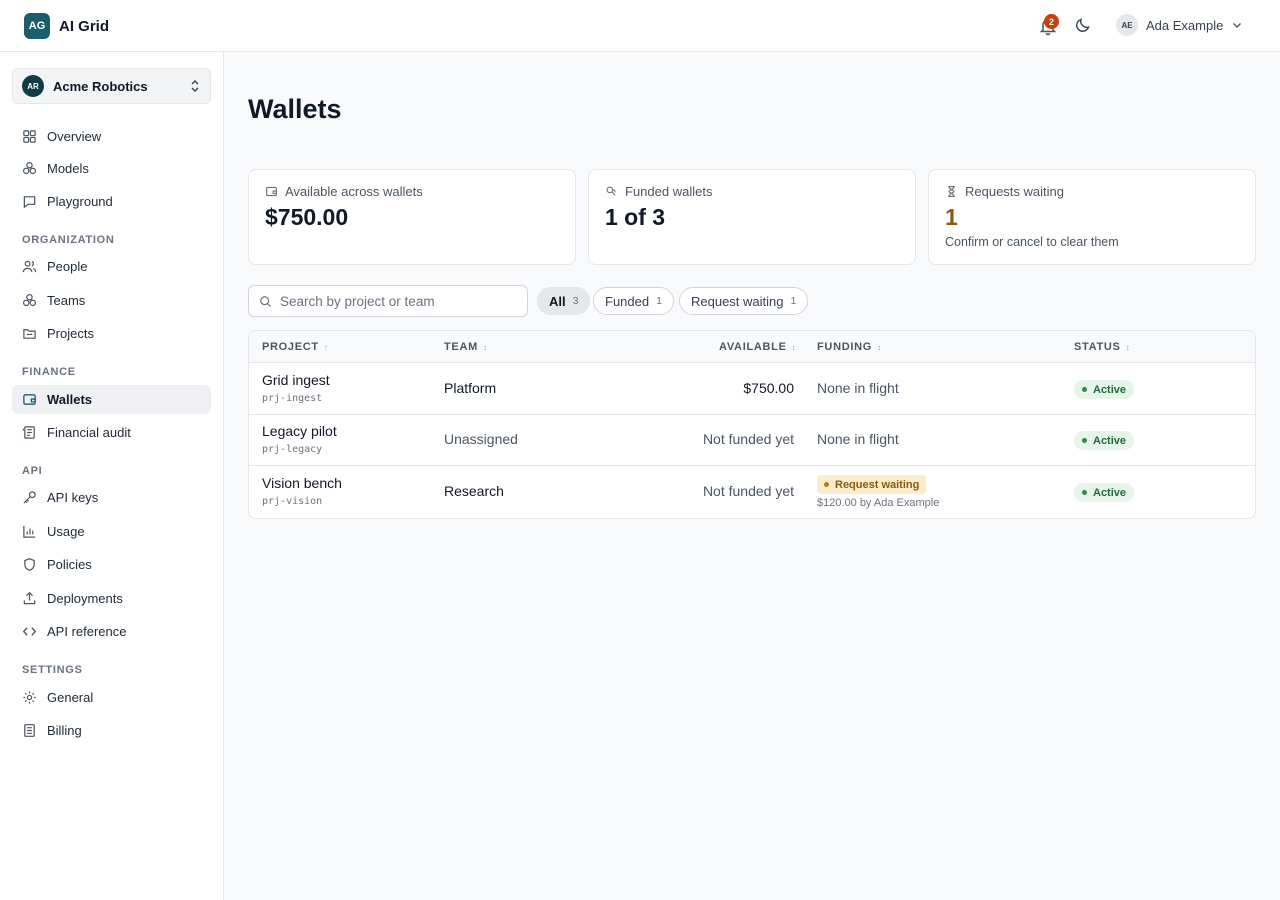 This screenshot has width=1280, height=900. Describe the element at coordinates (1051, 21) in the screenshot. I see `notification-count-badge: 2` at that location.